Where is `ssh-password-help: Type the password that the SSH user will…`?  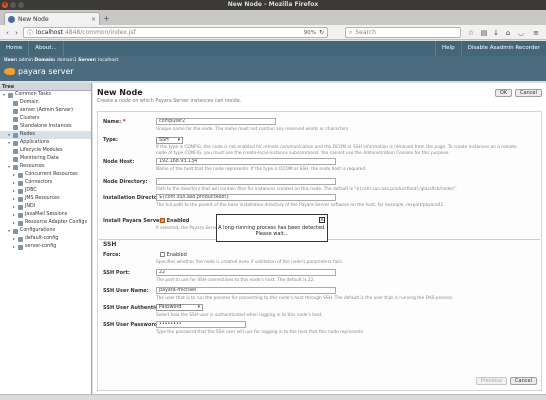 ssh-password-help: Type the password that the SSH user will… is located at coordinates (260, 332).